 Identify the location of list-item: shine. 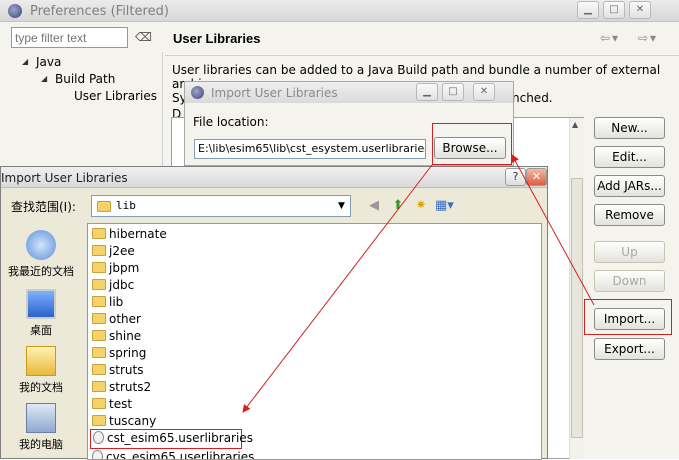
(116, 337).